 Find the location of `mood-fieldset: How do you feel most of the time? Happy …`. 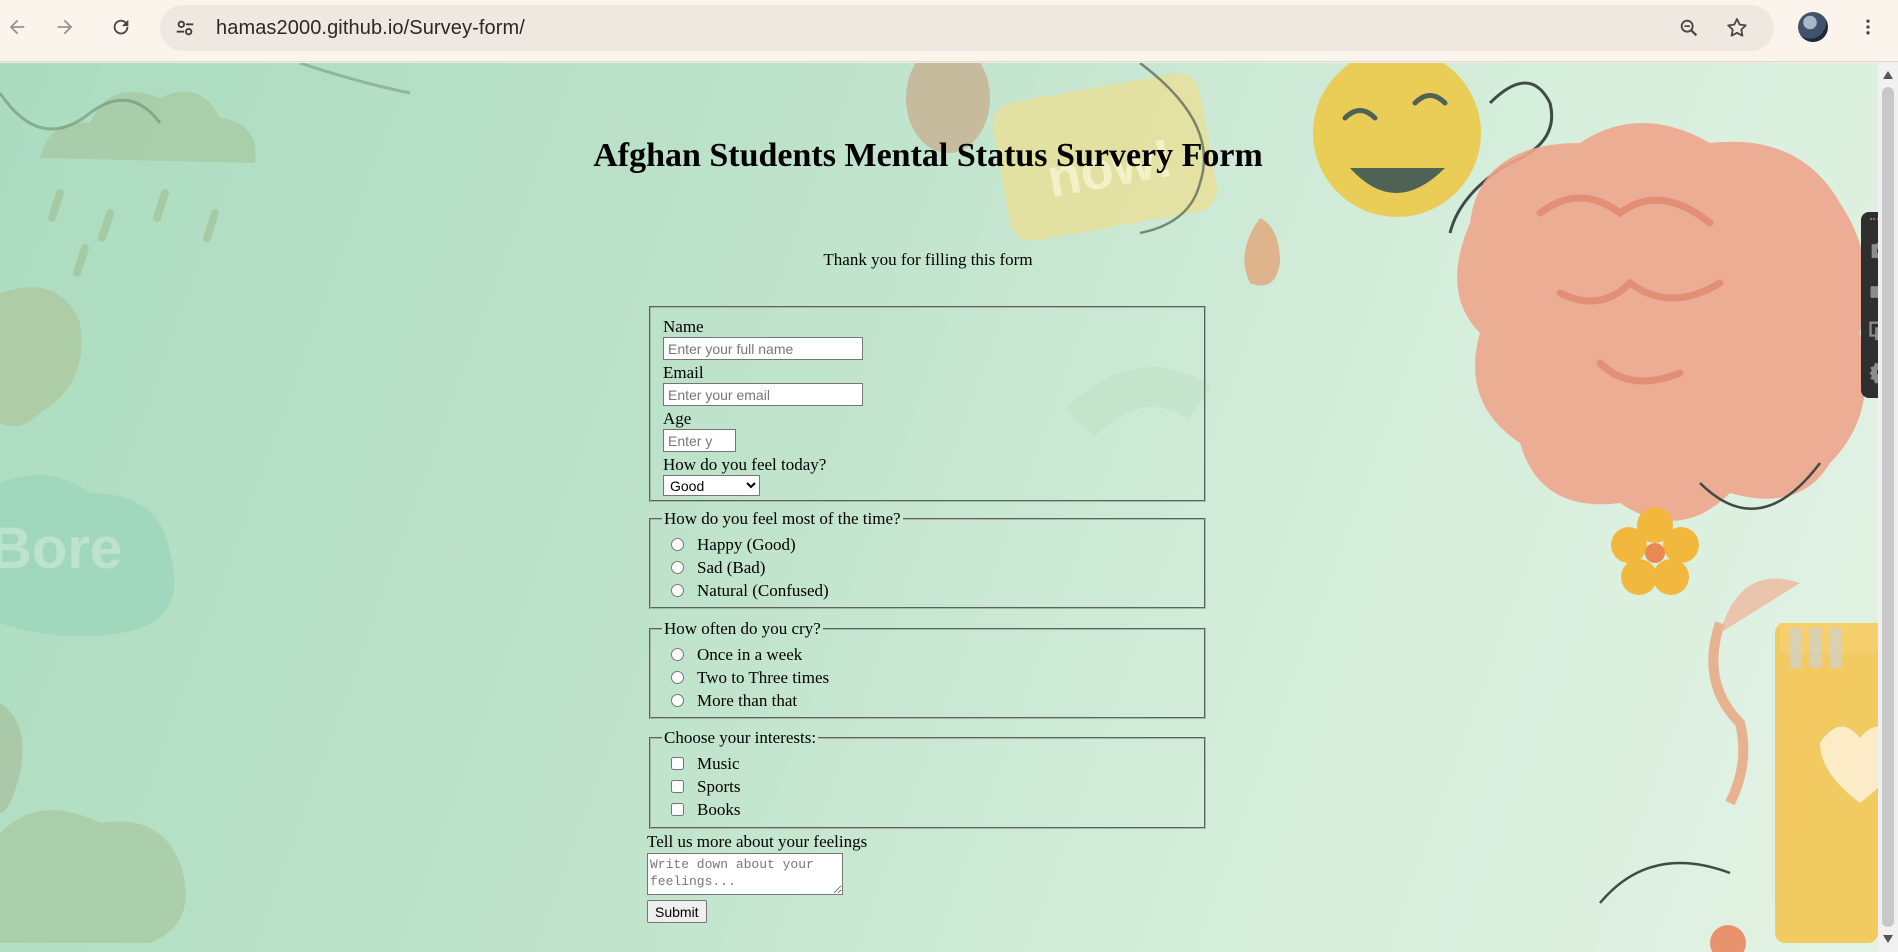

mood-fieldset: How do you feel most of the time? Happy … is located at coordinates (927, 559).